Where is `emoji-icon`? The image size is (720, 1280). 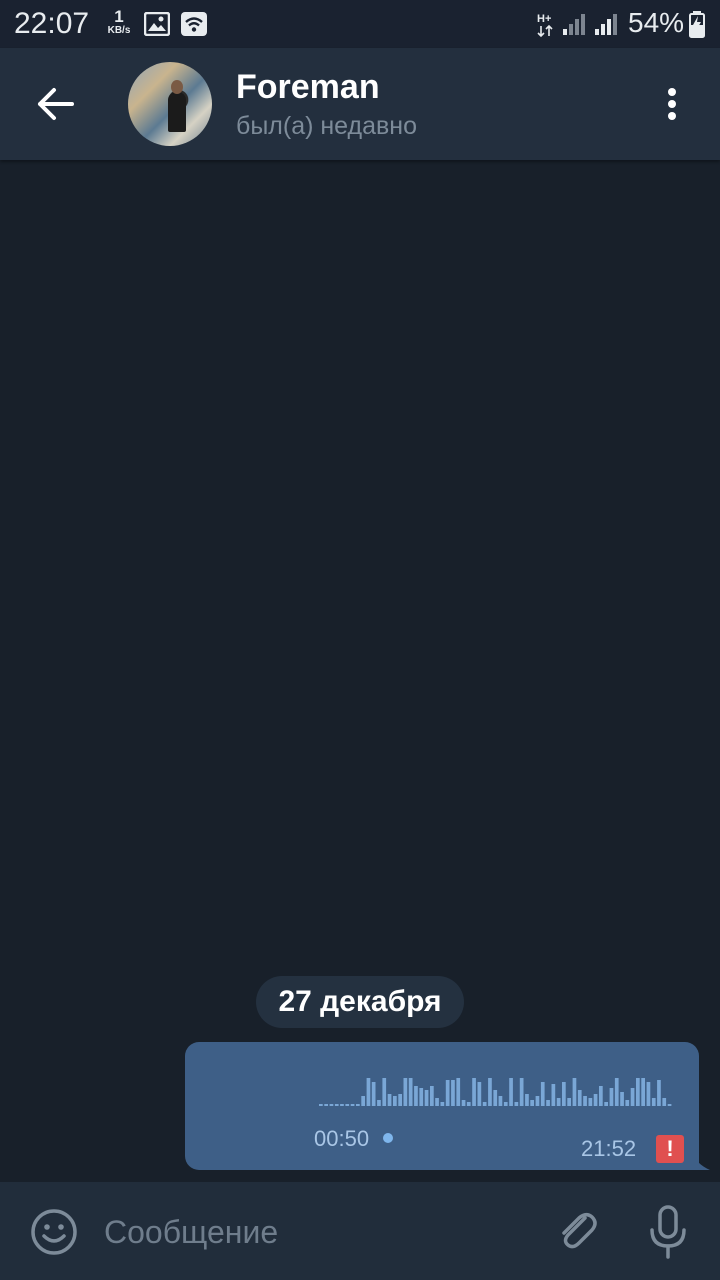 emoji-icon is located at coordinates (54, 1232).